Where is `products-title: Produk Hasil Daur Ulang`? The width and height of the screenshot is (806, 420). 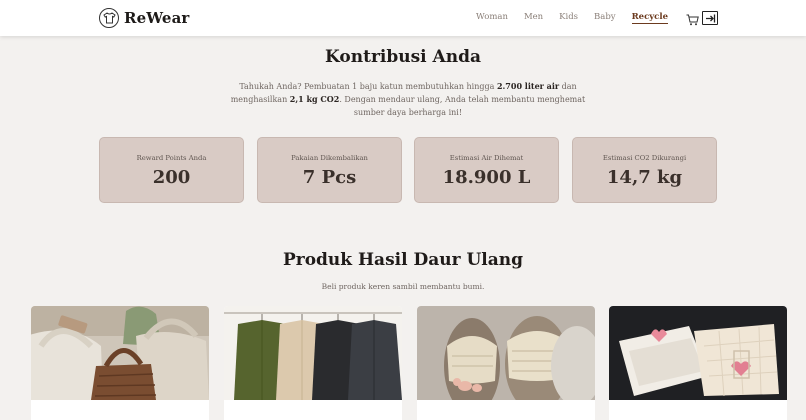 products-title: Produk Hasil Daur Ulang is located at coordinates (403, 260).